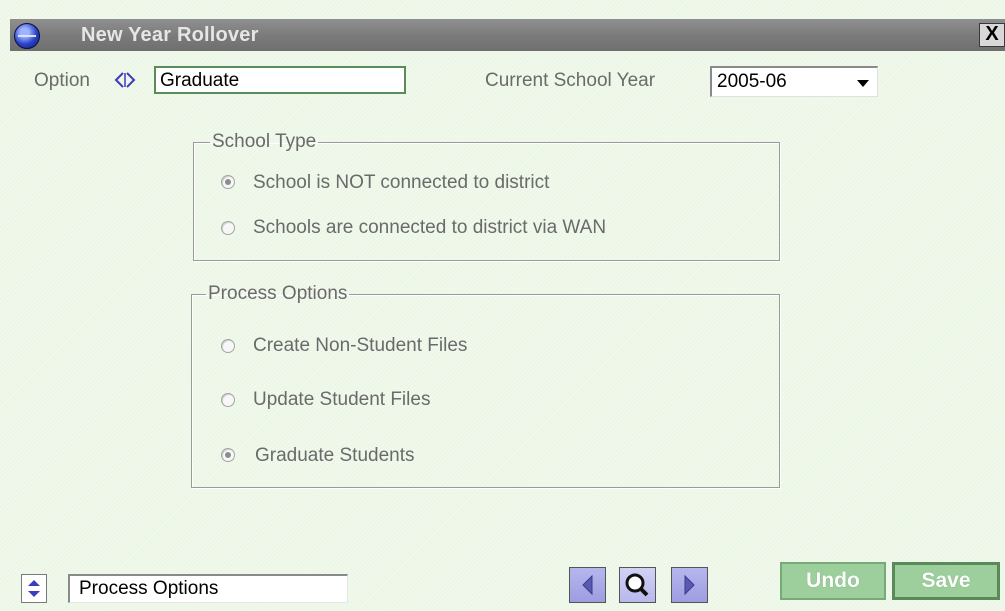 The width and height of the screenshot is (1005, 611). Describe the element at coordinates (486, 196) in the screenshot. I see `school-type-group: School Type` at that location.